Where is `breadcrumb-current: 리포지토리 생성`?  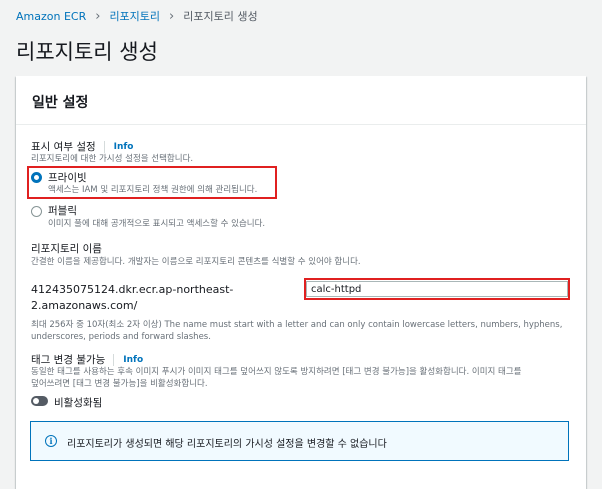 breadcrumb-current: 리포지토리 생성 is located at coordinates (220, 16).